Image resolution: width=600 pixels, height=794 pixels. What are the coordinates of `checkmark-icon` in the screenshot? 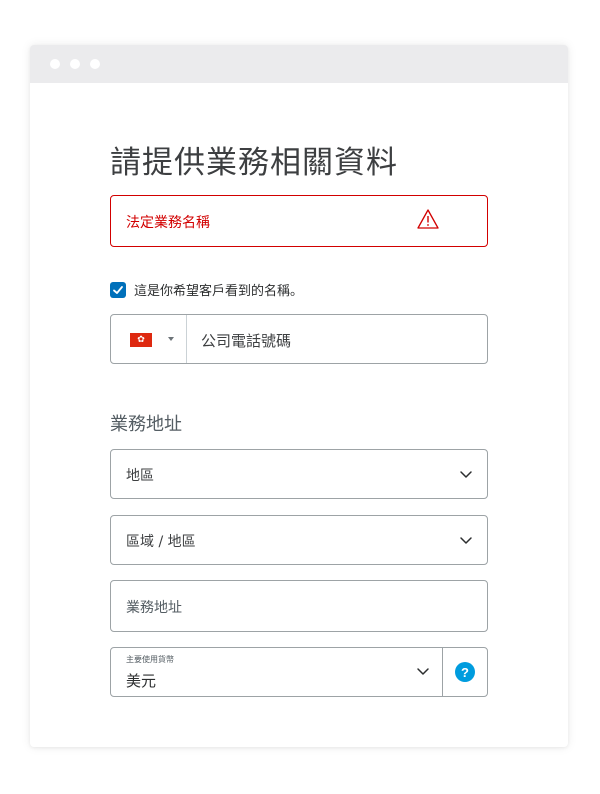 It's located at (118, 289).